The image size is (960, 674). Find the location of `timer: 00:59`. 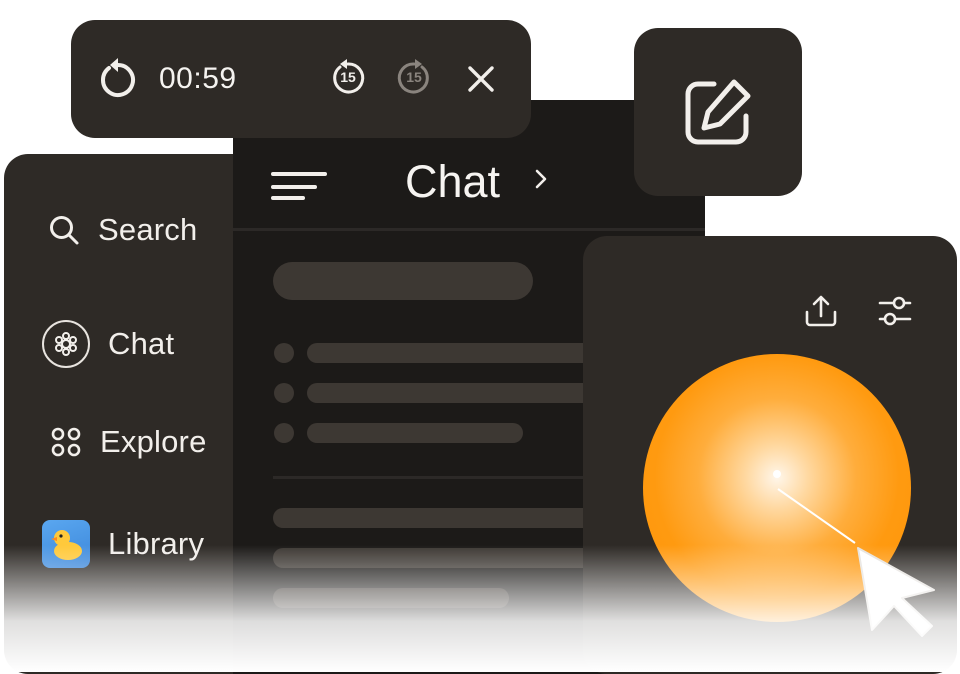

timer: 00:59 is located at coordinates (198, 78).